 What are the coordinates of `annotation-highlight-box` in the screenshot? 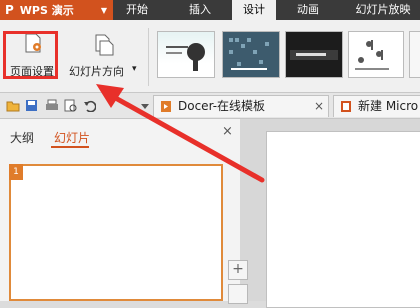 It's located at (30, 55).